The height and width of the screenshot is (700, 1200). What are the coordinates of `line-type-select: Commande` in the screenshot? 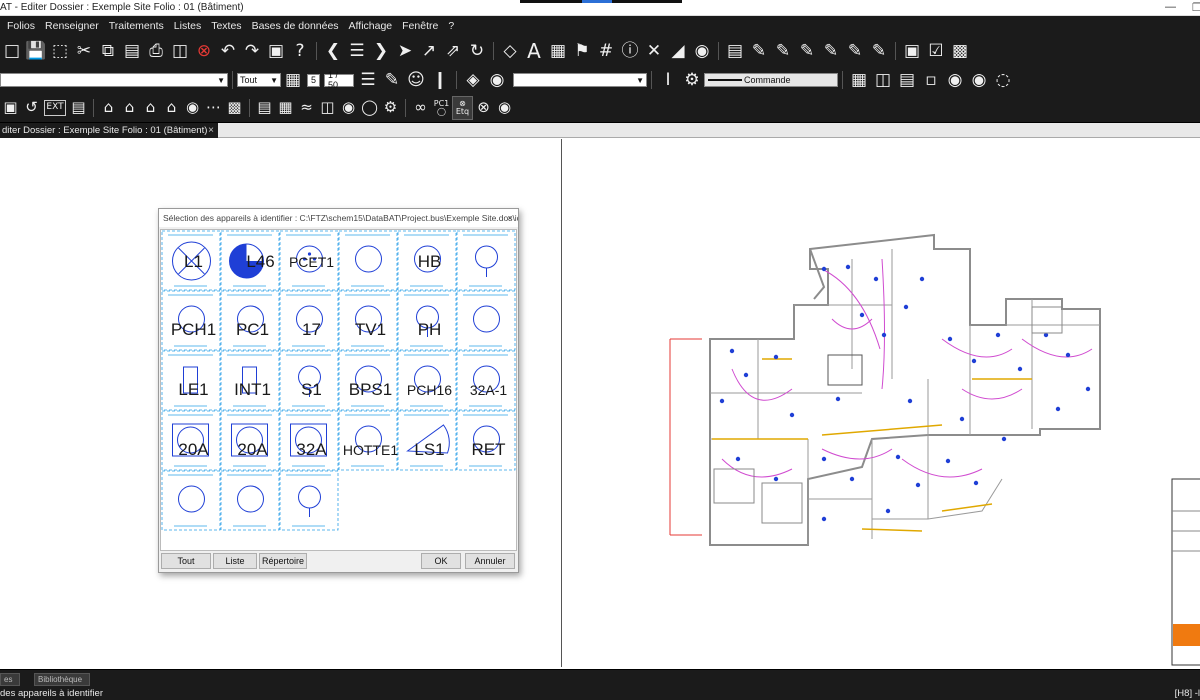 It's located at (771, 80).